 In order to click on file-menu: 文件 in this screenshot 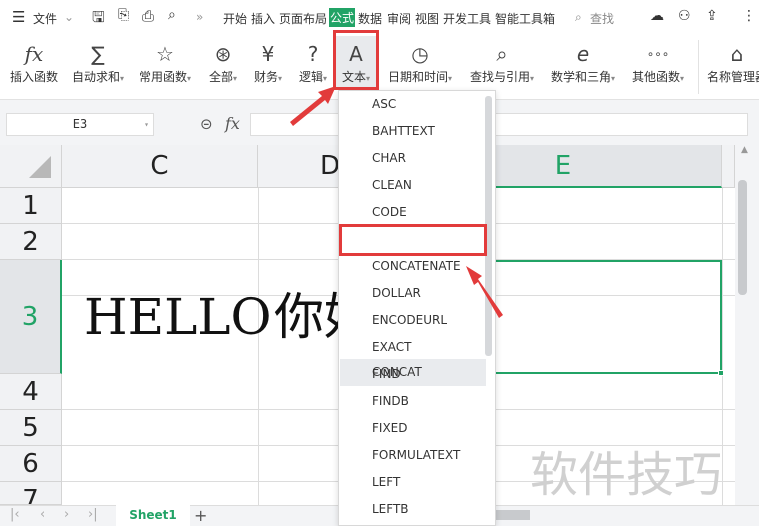, I will do `click(45, 18)`.